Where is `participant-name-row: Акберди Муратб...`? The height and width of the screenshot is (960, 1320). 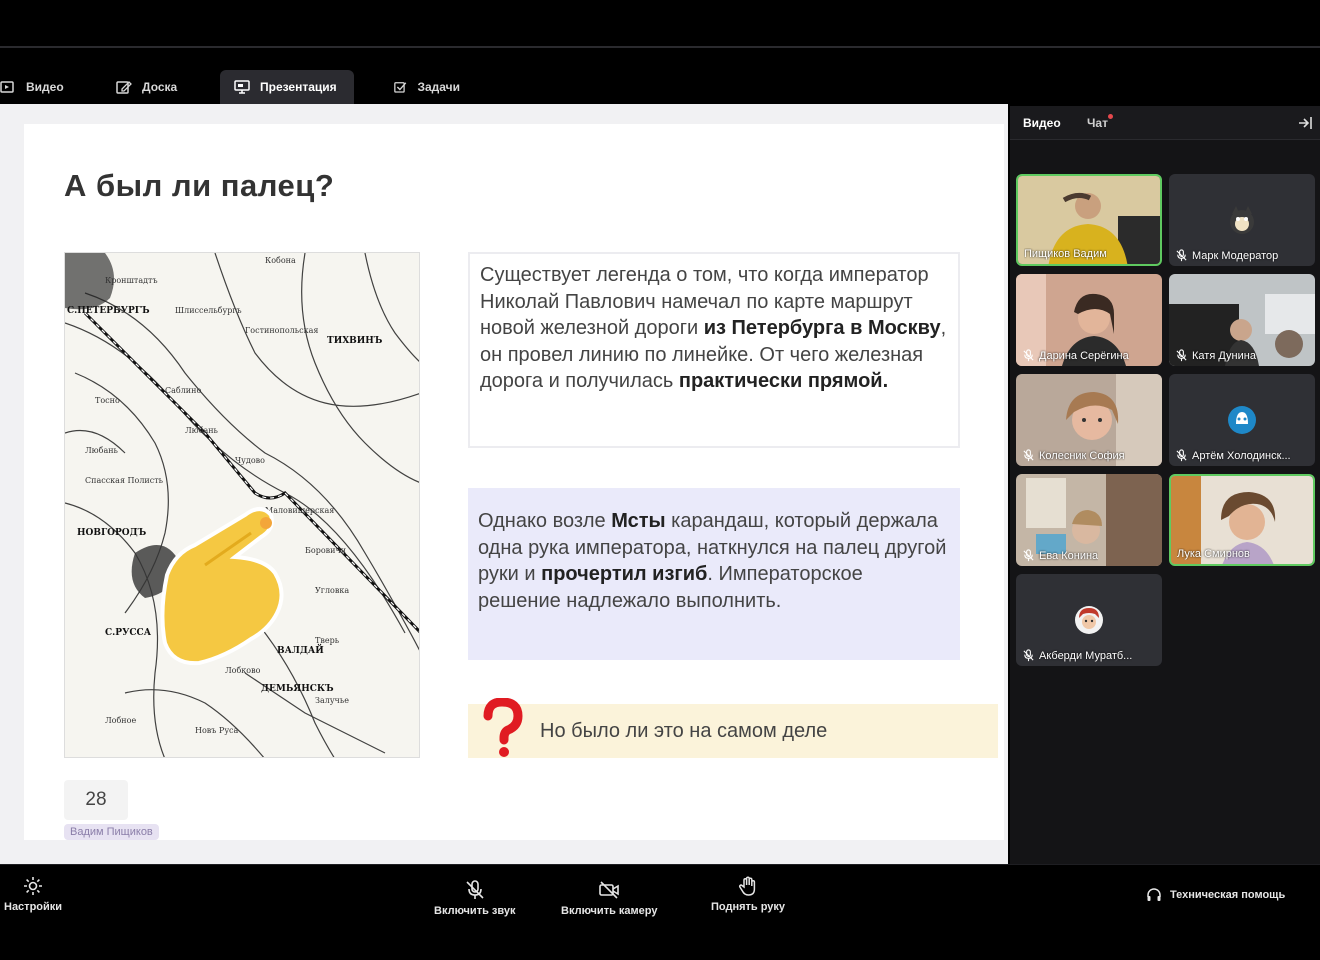
participant-name-row: Акберди Муратб... is located at coordinates (1077, 655).